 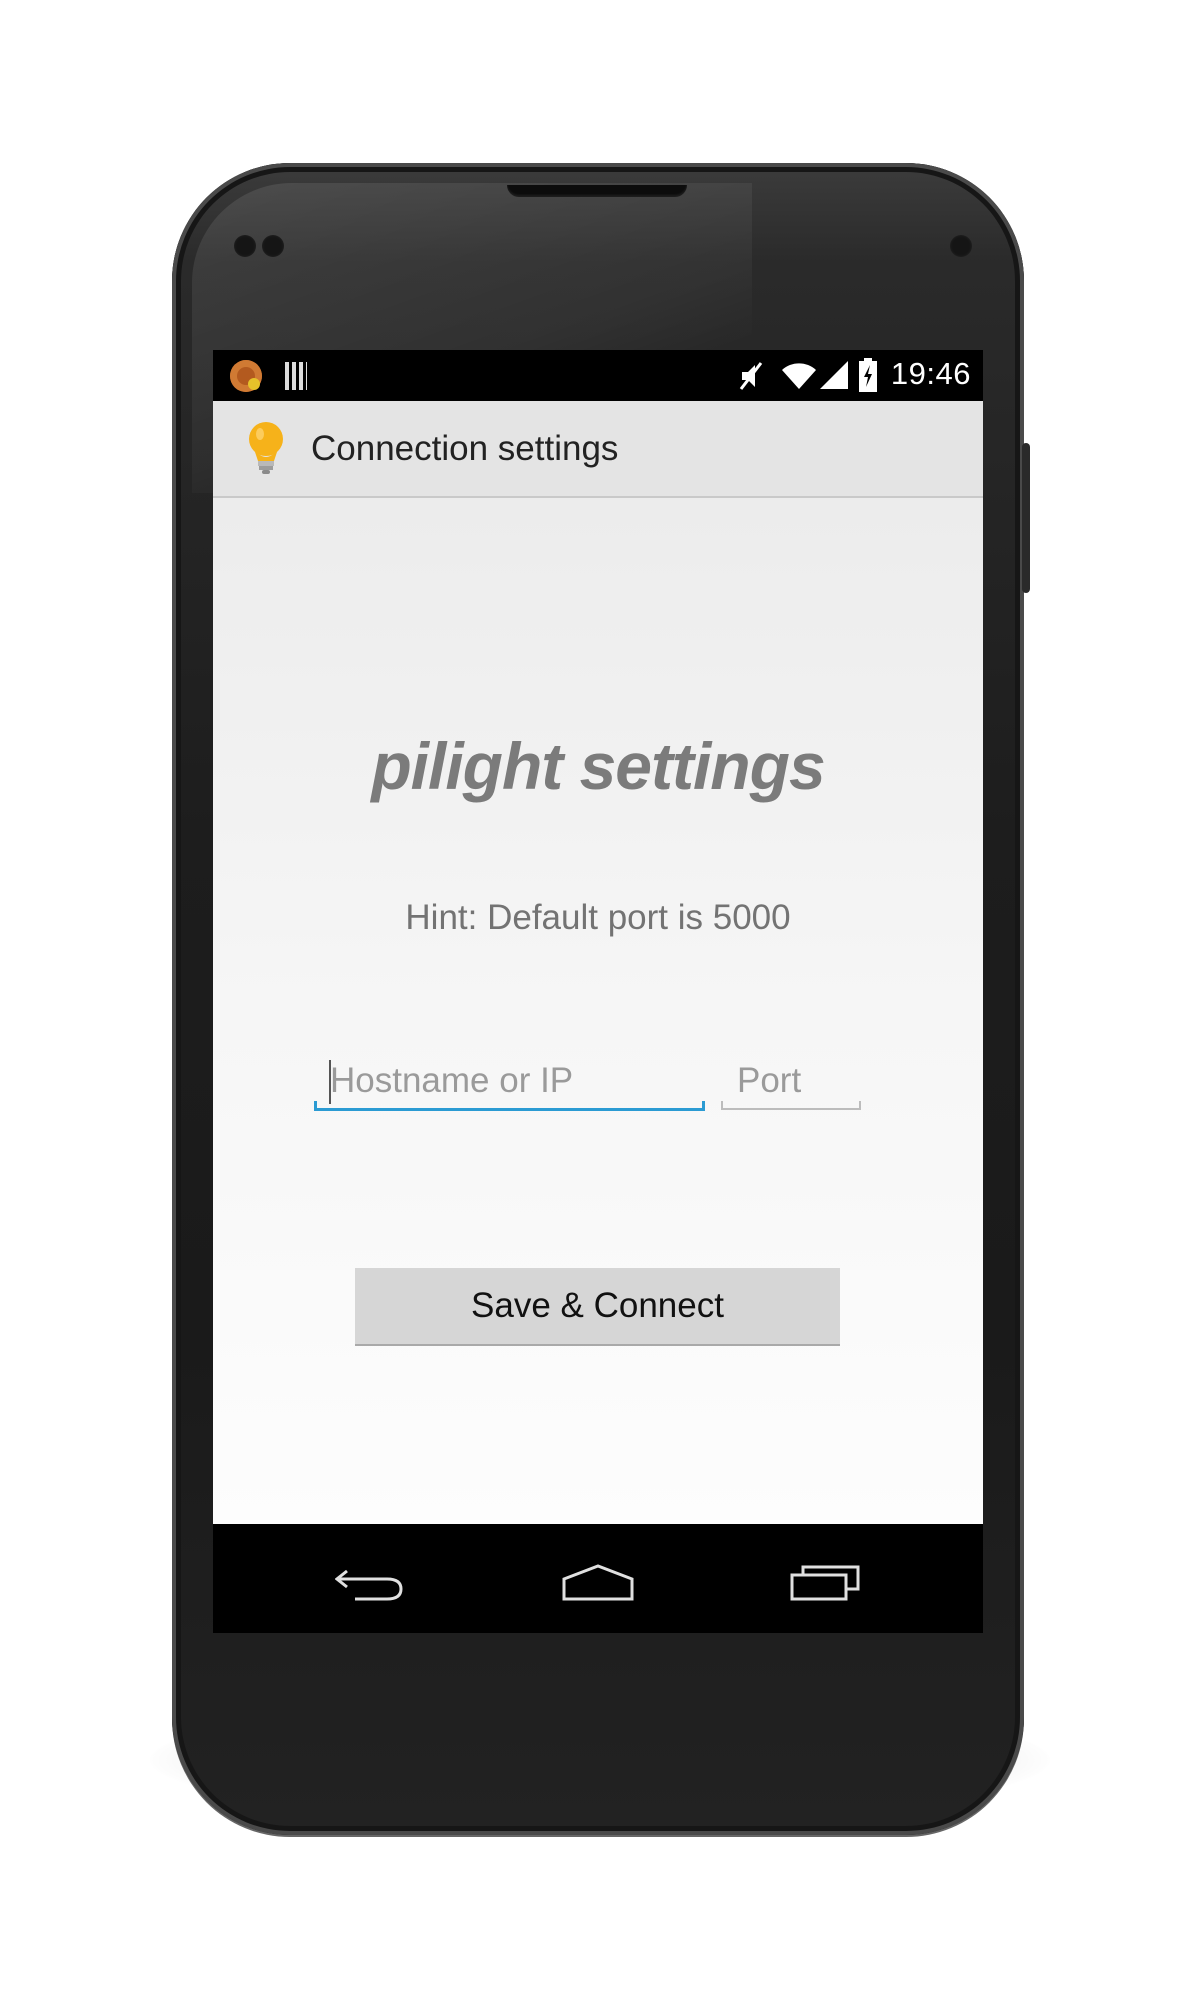 I want to click on wifi-icon, so click(x=799, y=376).